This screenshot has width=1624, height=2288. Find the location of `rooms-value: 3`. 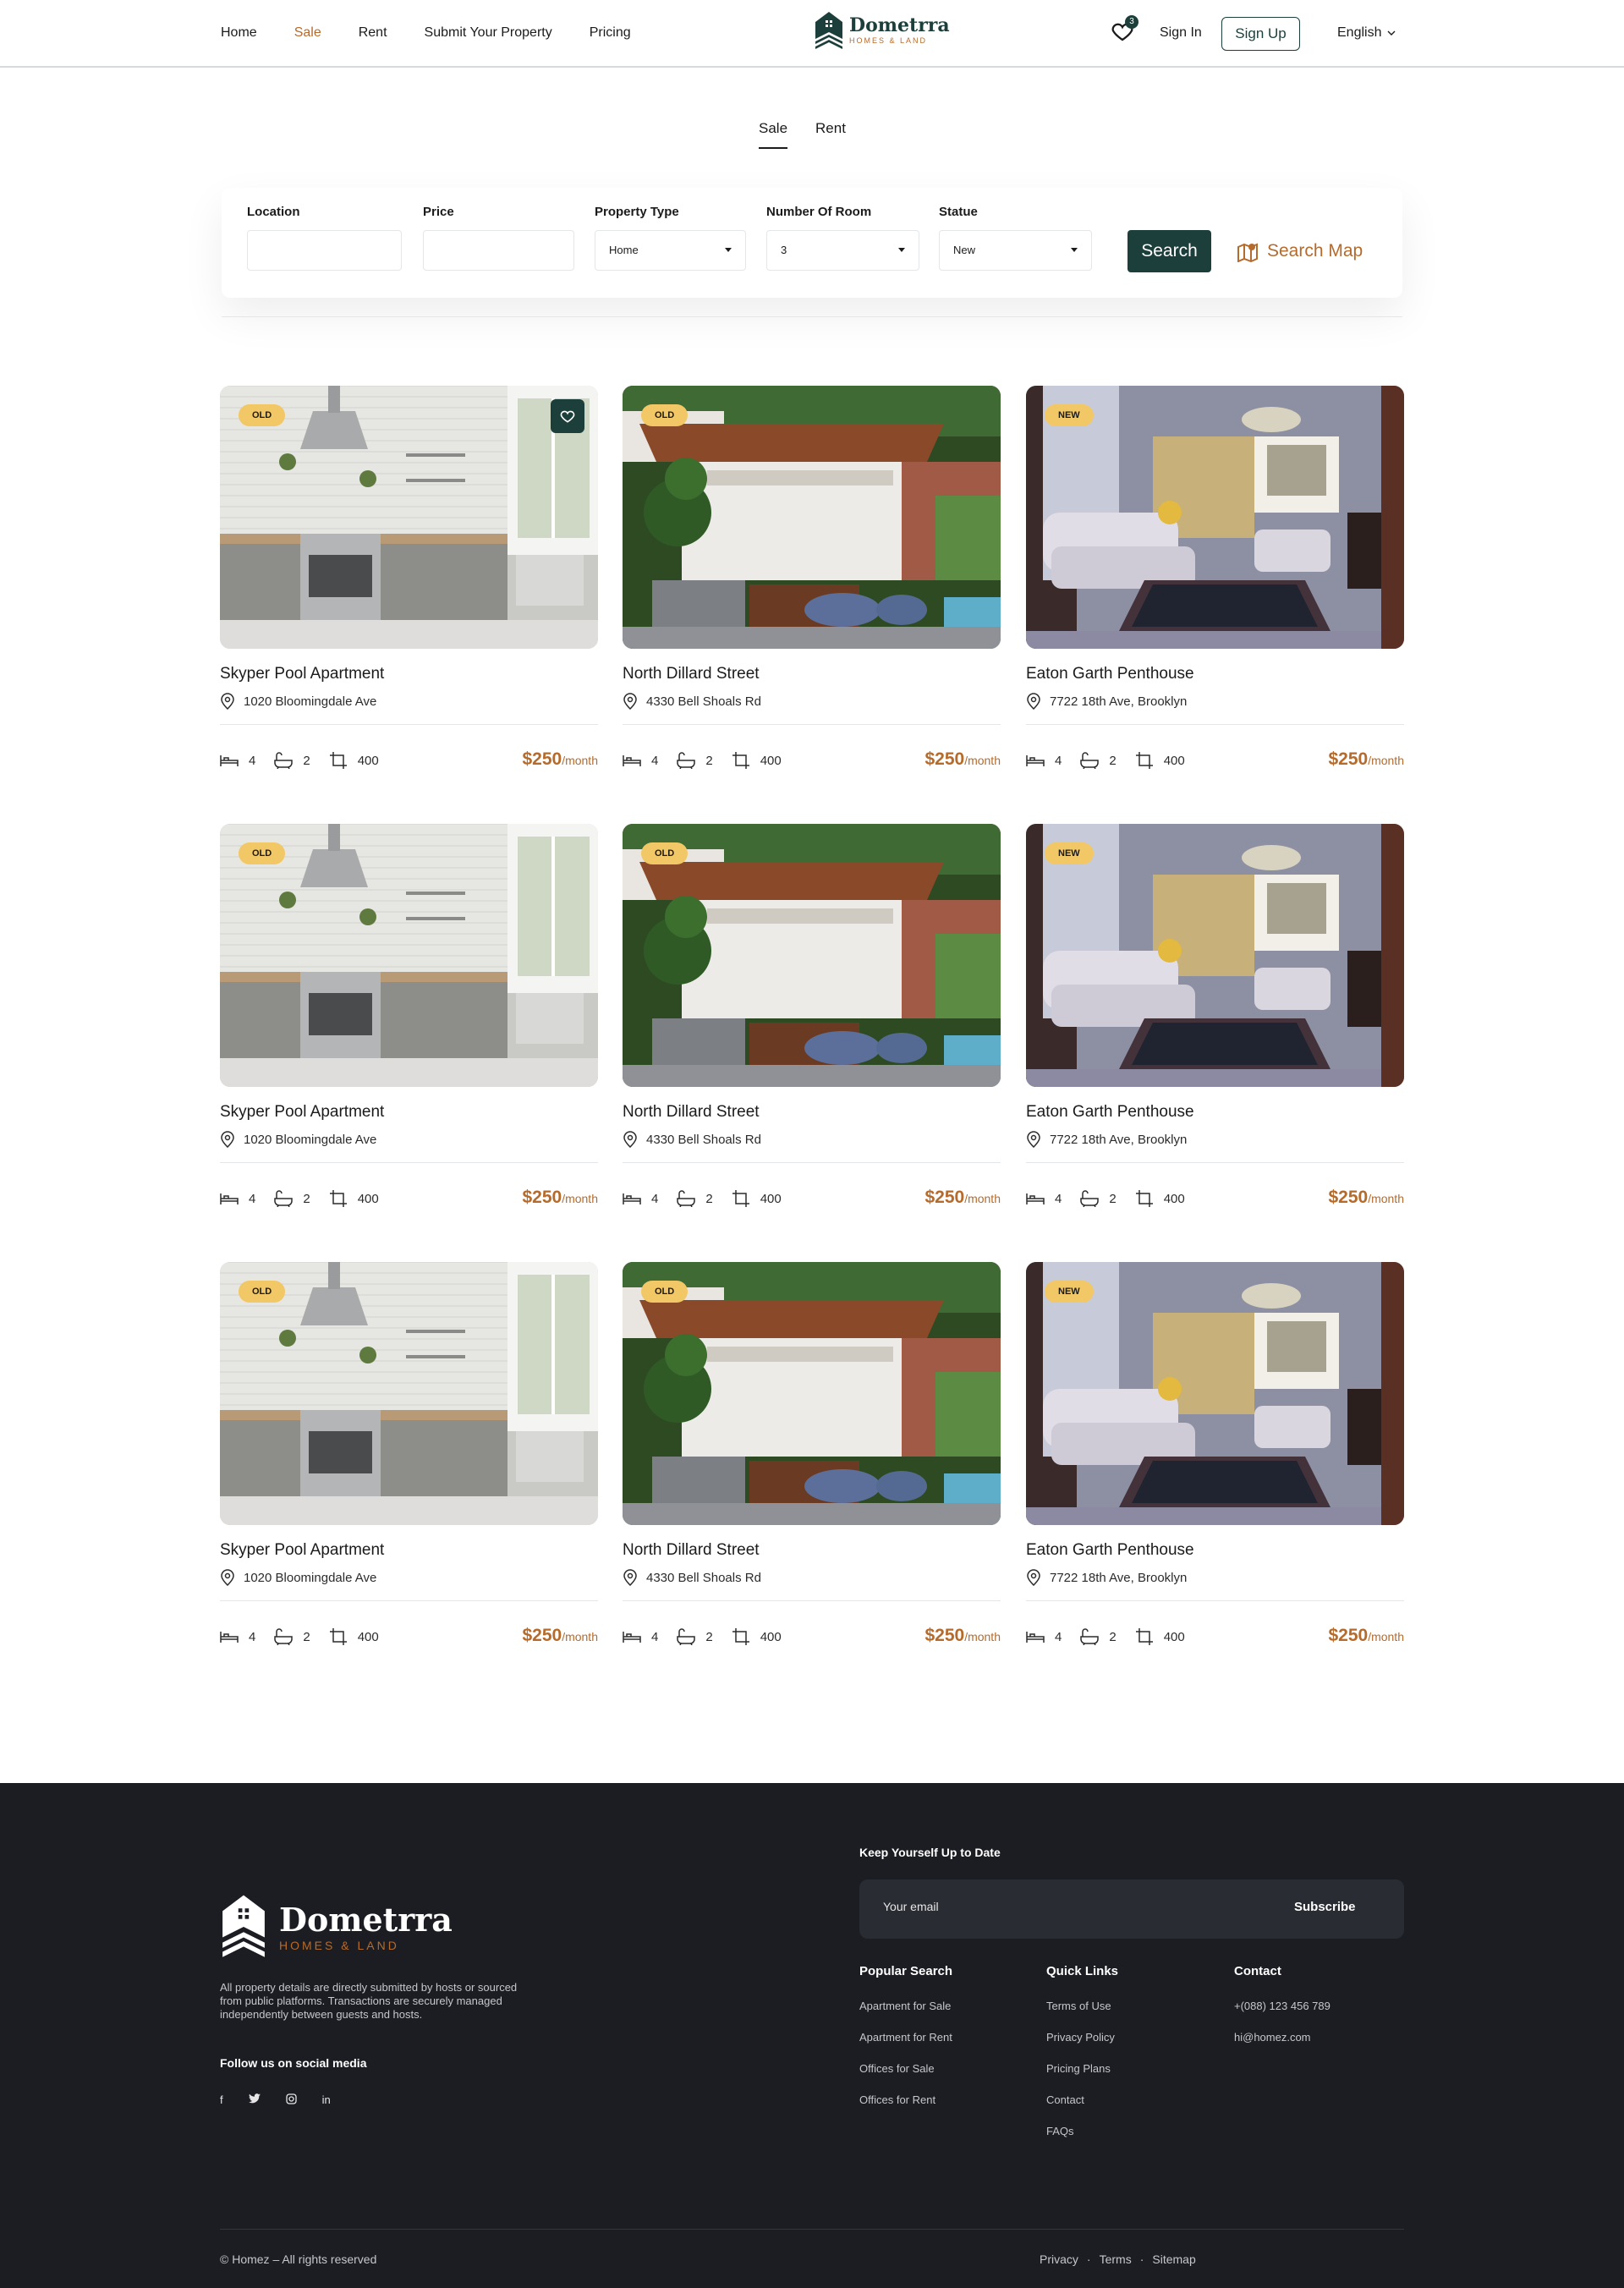

rooms-value: 3 is located at coordinates (784, 250).